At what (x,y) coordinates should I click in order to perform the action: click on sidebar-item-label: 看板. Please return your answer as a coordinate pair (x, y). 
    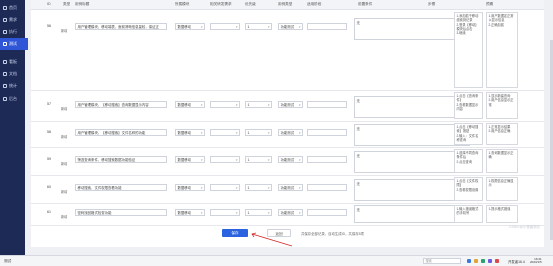
    Looking at the image, I should click on (13, 61).